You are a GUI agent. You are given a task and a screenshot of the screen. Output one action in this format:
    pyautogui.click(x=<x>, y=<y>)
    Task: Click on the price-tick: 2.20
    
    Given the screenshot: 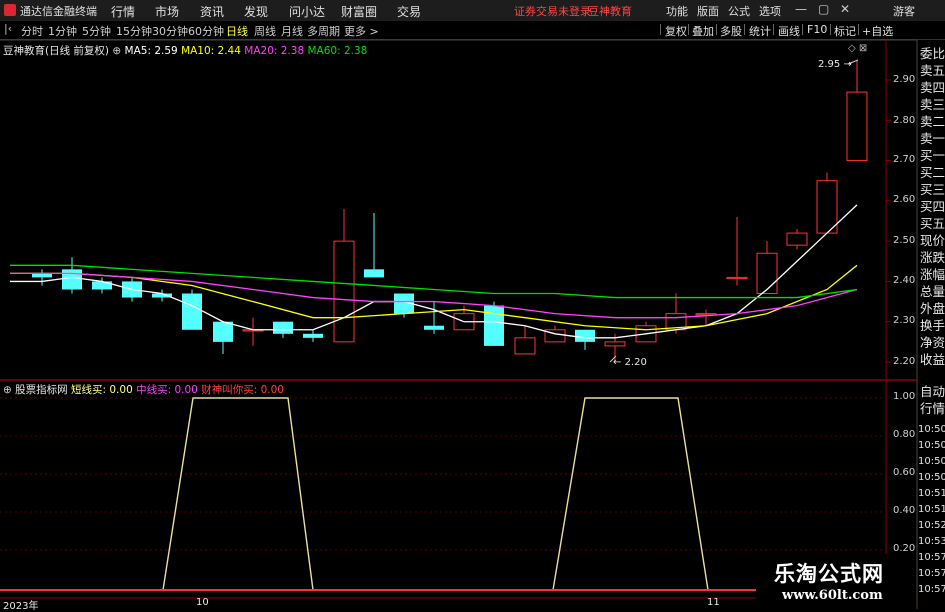 What is the action you would take?
    pyautogui.click(x=904, y=361)
    